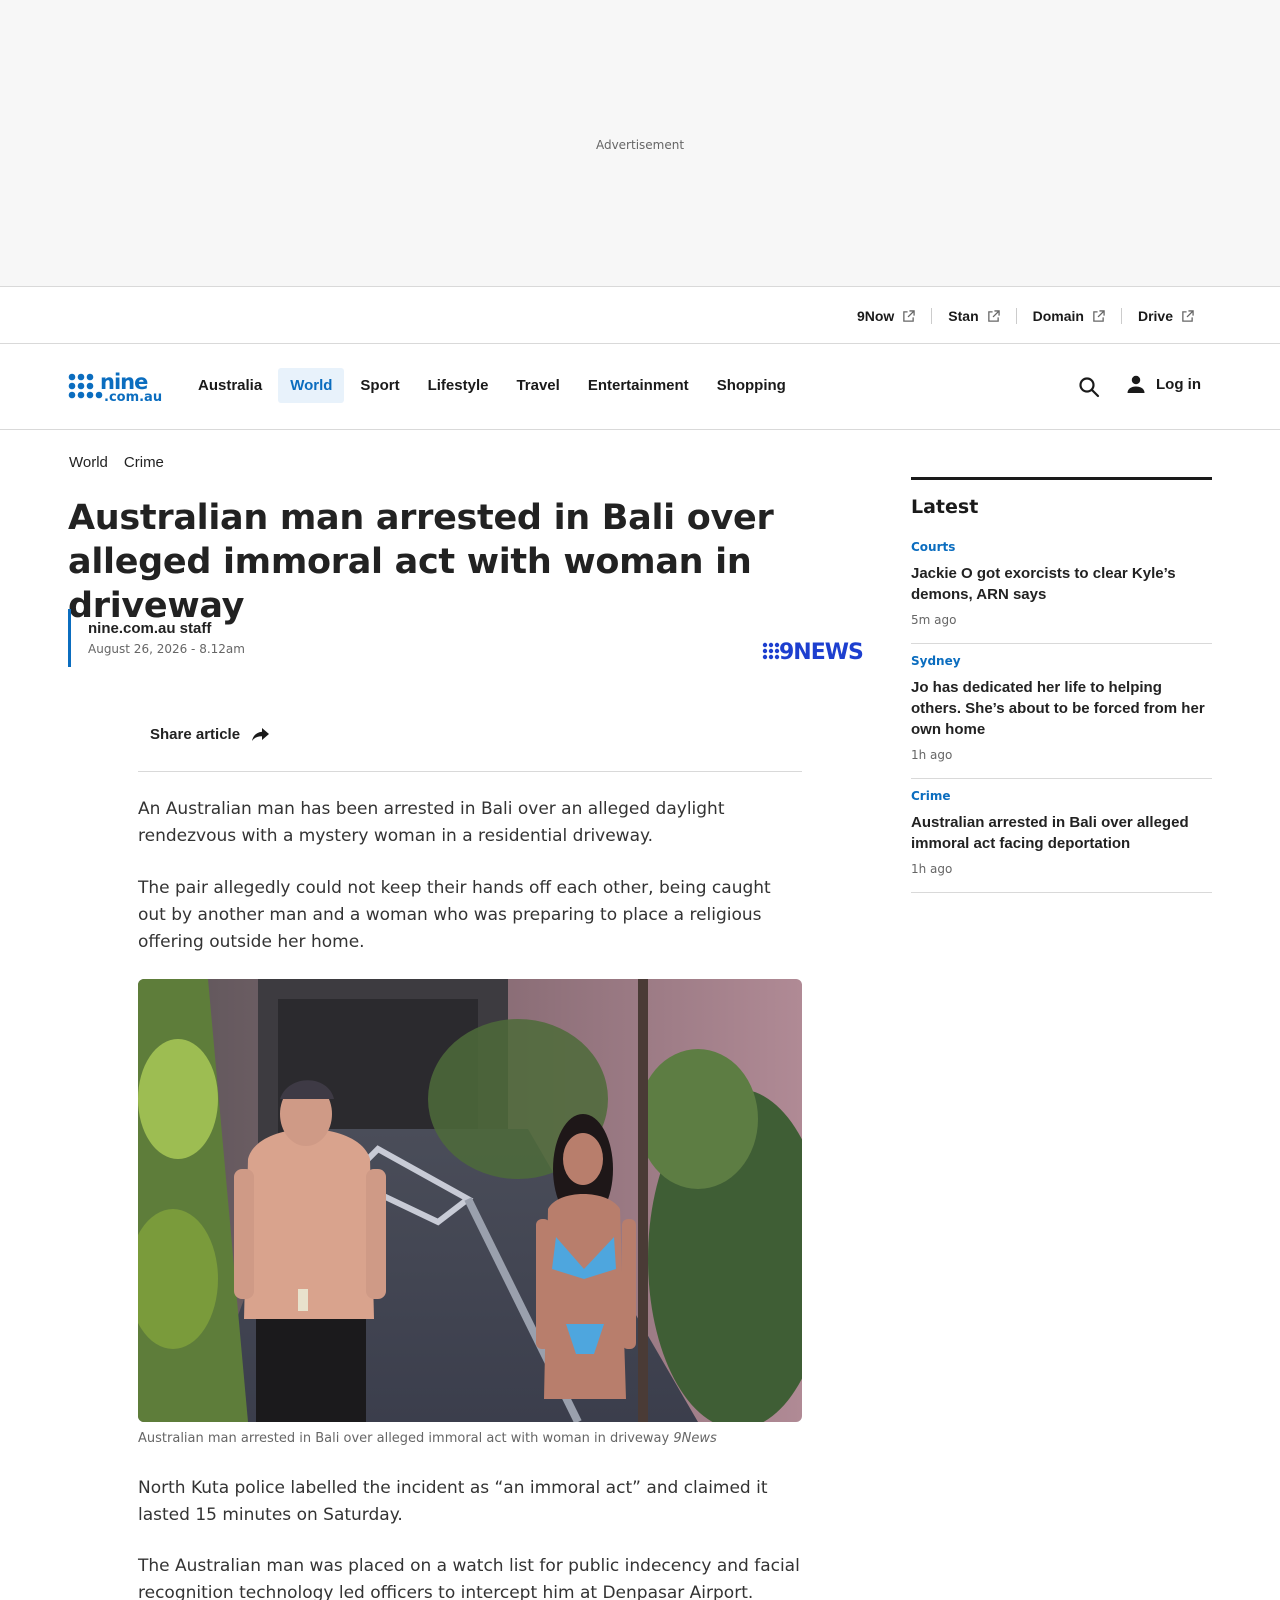 This screenshot has width=1280, height=1600. What do you see at coordinates (537, 385) in the screenshot?
I see `nav-item-travel: Travel` at bounding box center [537, 385].